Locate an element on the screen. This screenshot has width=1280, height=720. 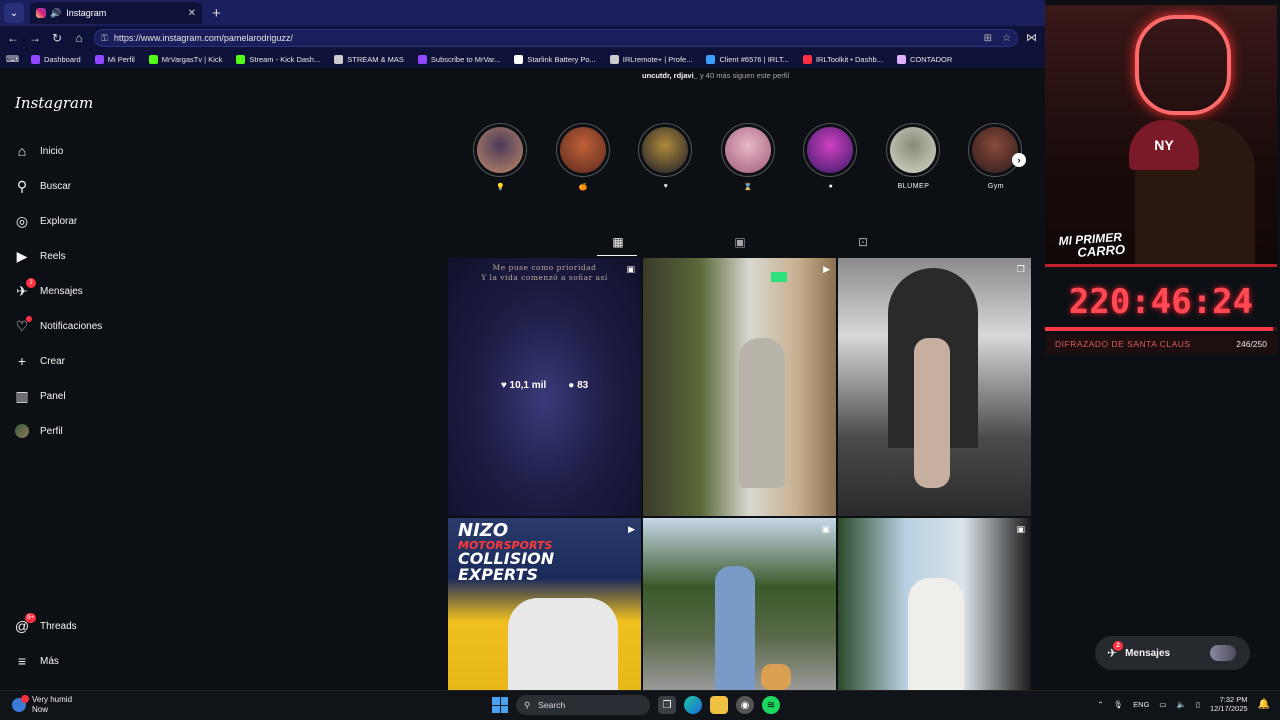
sidenav-item-mensajes: ✈ 2 Mensajes is located at coordinates (48, 288).